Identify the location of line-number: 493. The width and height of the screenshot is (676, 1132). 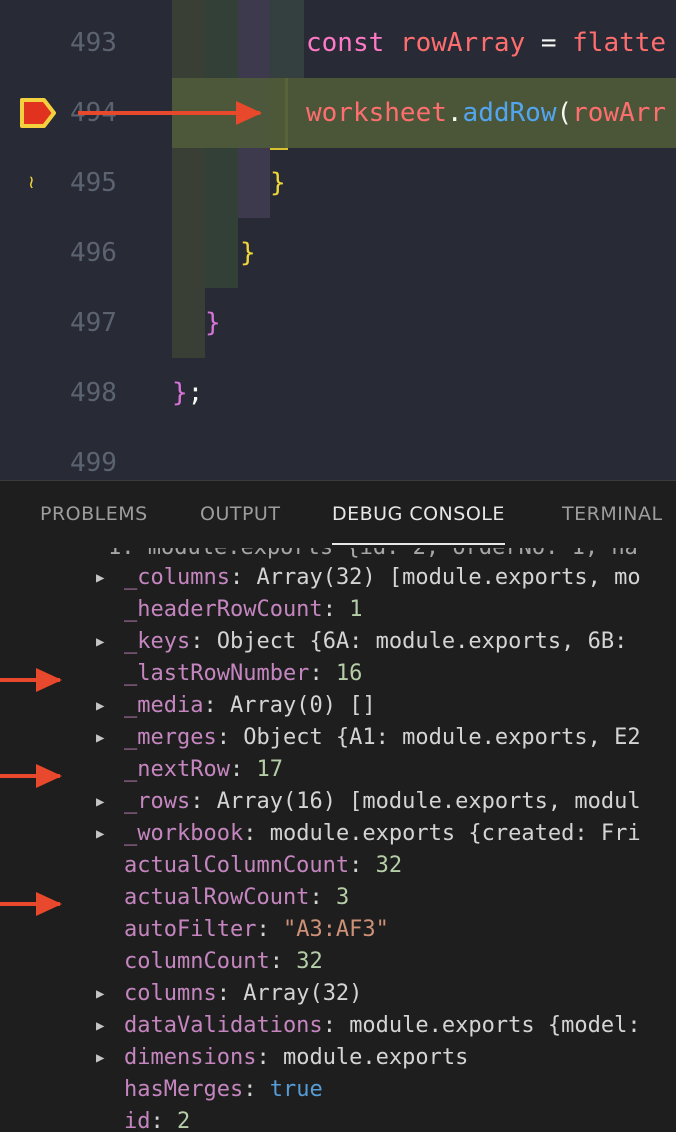
(93, 43).